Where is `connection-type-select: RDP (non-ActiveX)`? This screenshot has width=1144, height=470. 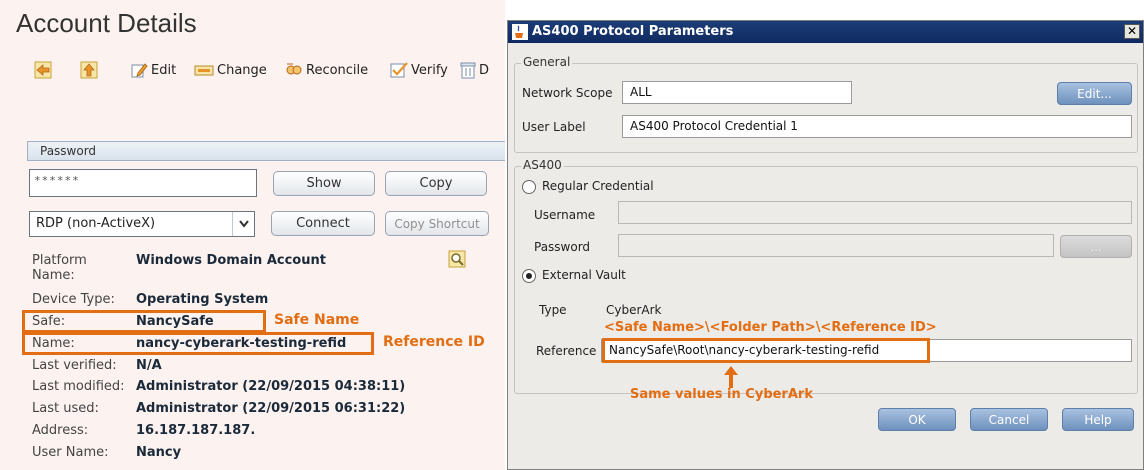
connection-type-select: RDP (non-ActiveX) is located at coordinates (142, 224).